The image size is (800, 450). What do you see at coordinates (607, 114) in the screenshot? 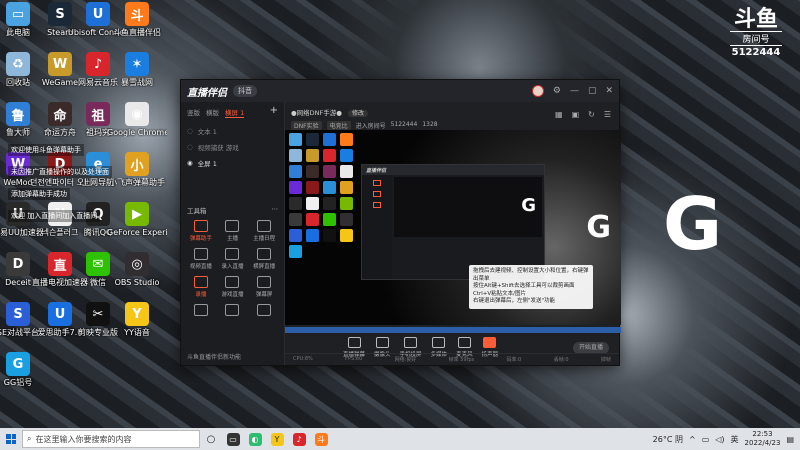
I see `menu-icon: ☰` at bounding box center [607, 114].